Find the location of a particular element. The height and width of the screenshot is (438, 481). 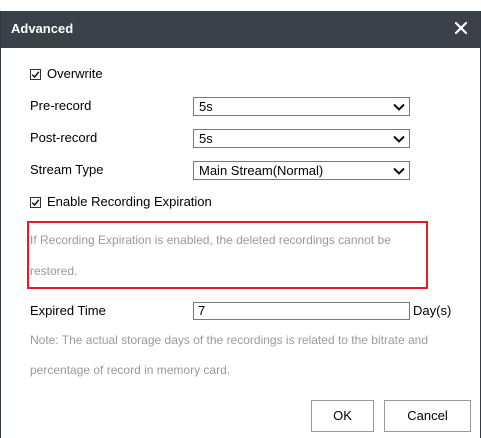

post-record-label: Post-record is located at coordinates (64, 137).